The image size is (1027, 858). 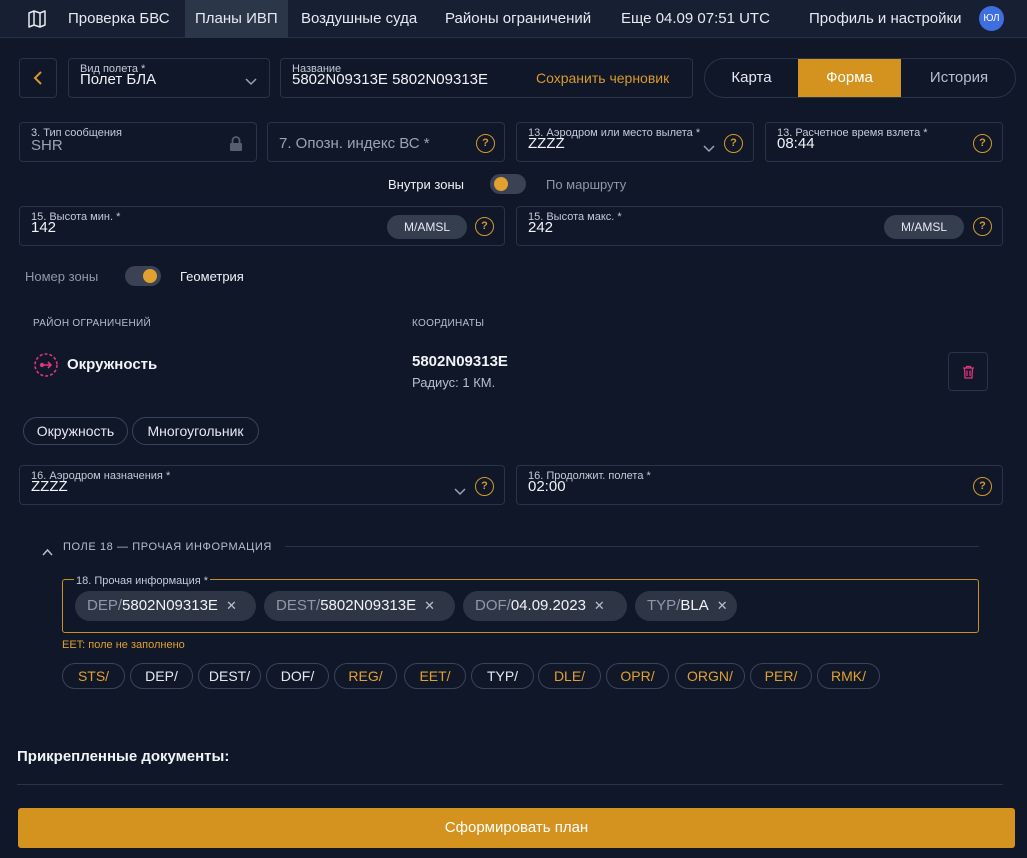 I want to click on destination-aerodrome-value: ZZZZ, so click(x=49, y=486).